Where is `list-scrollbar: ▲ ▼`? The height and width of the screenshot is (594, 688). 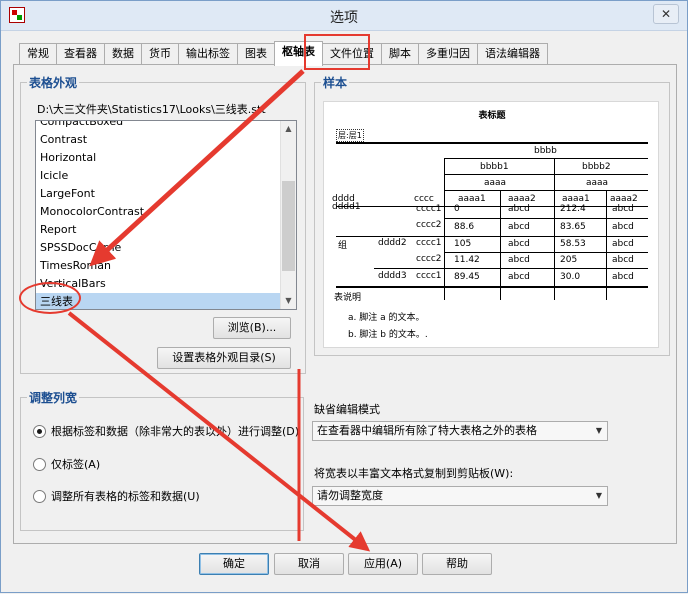 list-scrollbar: ▲ ▼ is located at coordinates (288, 215).